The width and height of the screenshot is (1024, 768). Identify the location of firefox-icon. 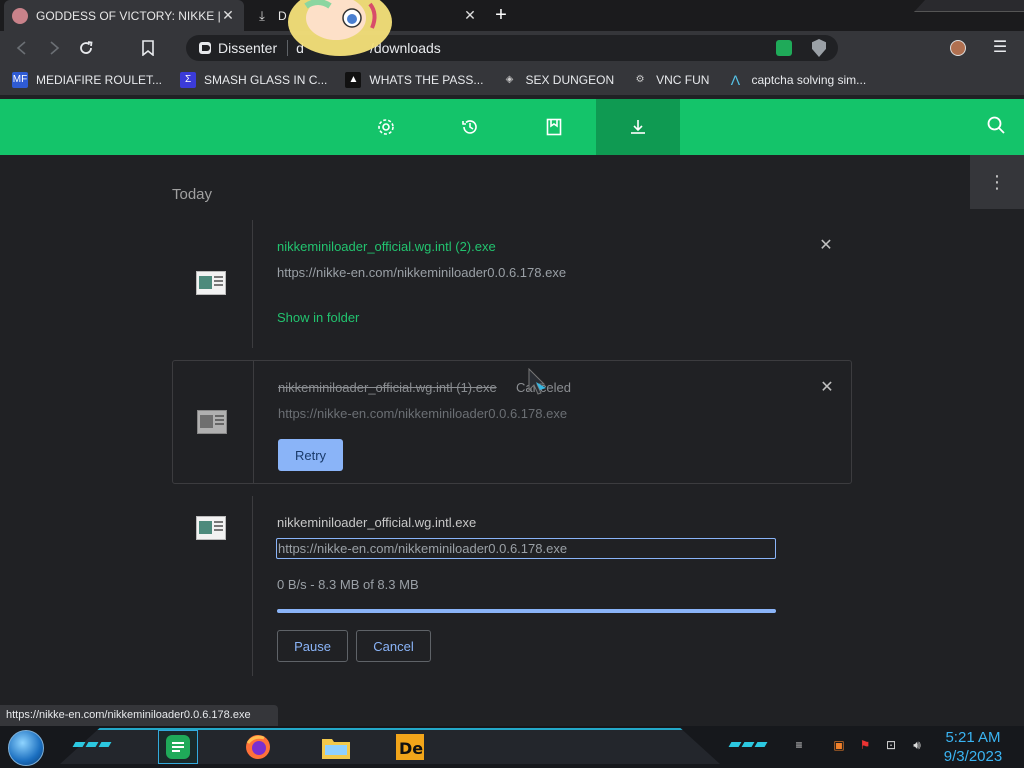
(258, 747).